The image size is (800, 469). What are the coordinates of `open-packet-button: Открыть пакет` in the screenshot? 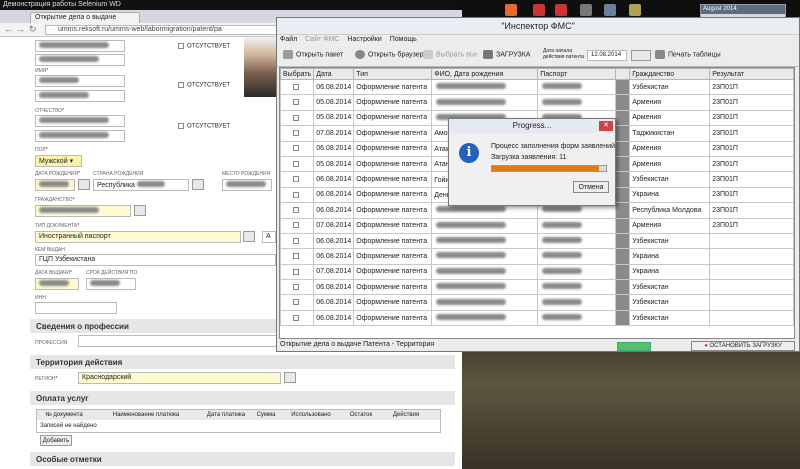 It's located at (313, 54).